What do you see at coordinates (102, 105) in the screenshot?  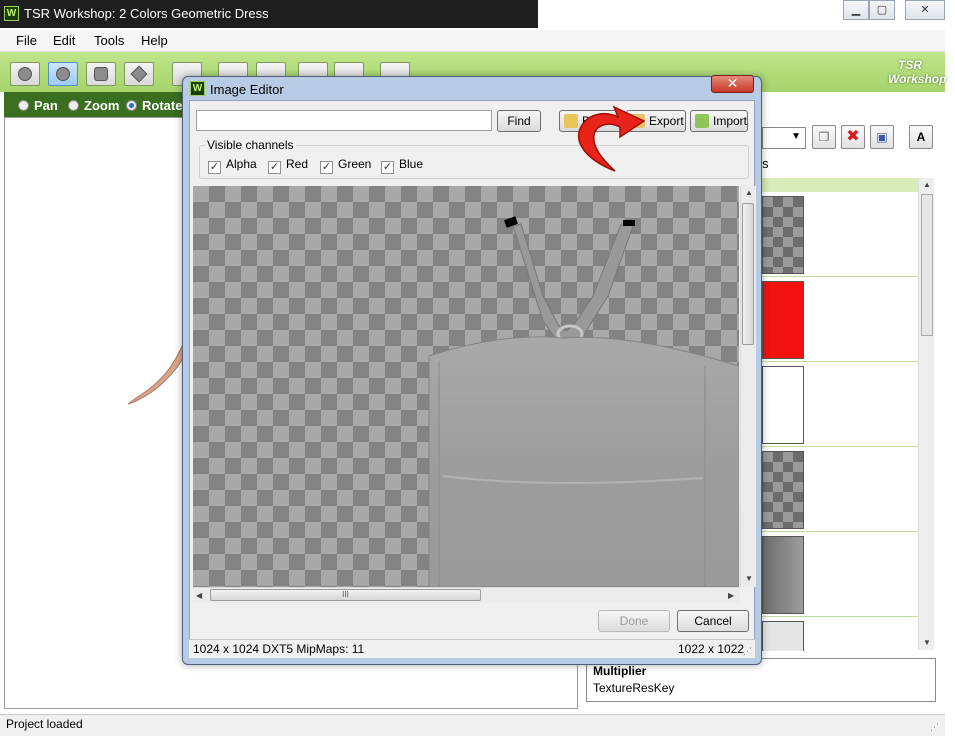 I see `zoom-label: Zoom` at bounding box center [102, 105].